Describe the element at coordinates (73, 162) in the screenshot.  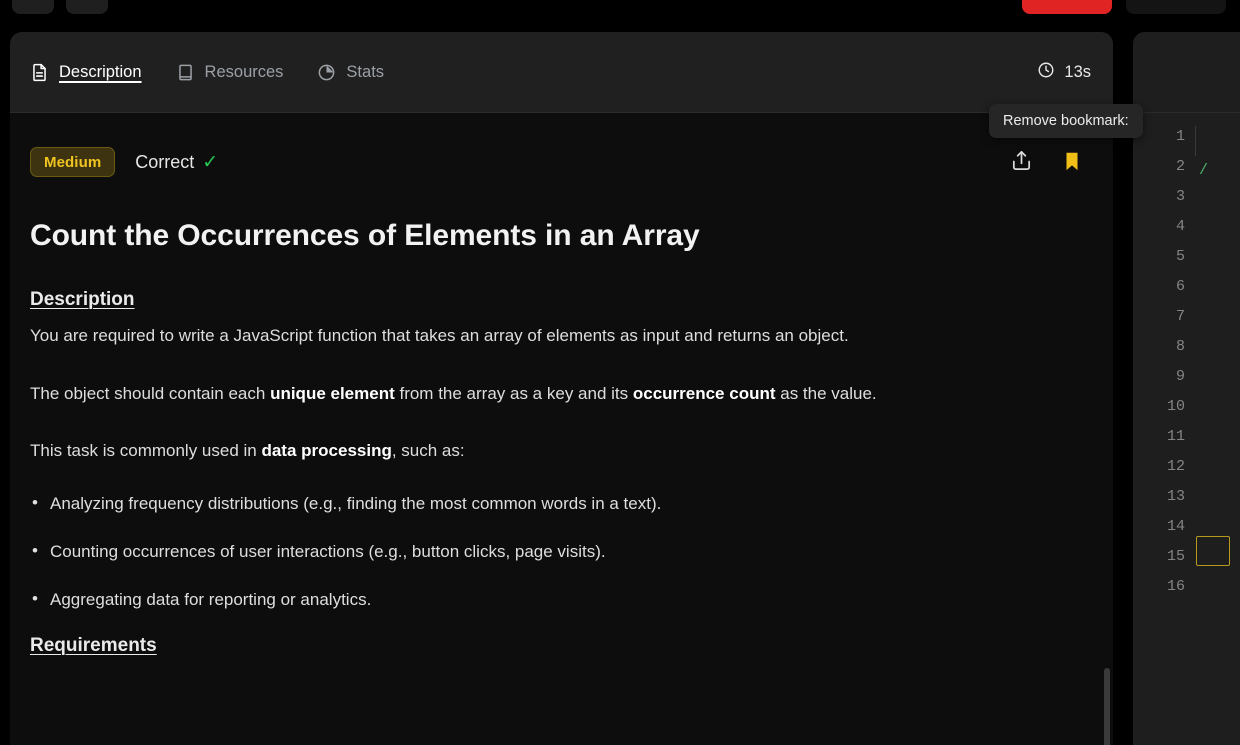
I see `difficulty-badge: Medium` at that location.